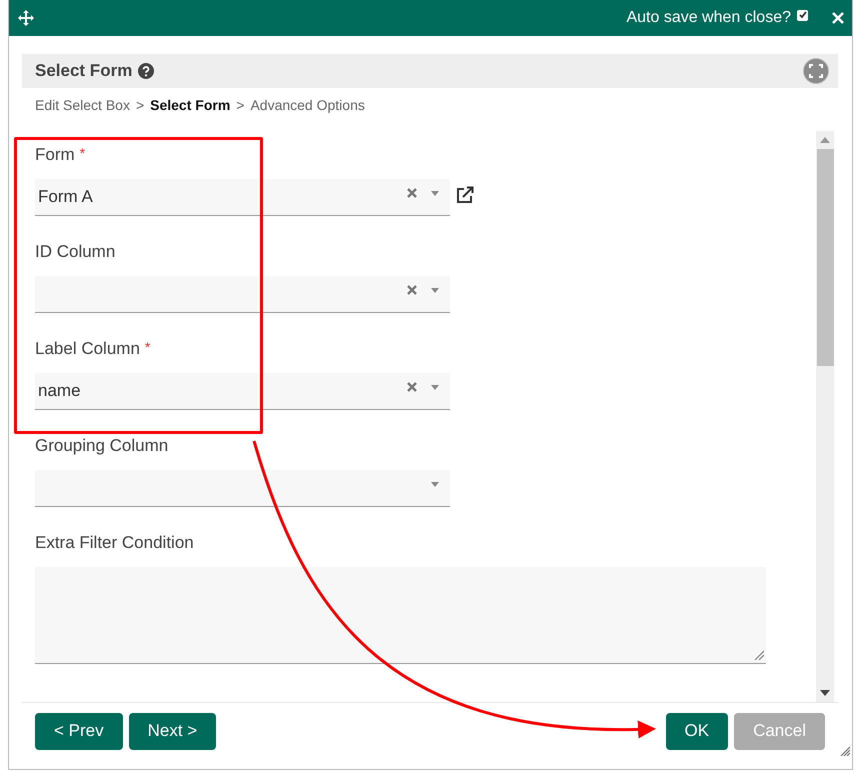  I want to click on select-field: Form A, so click(242, 197).